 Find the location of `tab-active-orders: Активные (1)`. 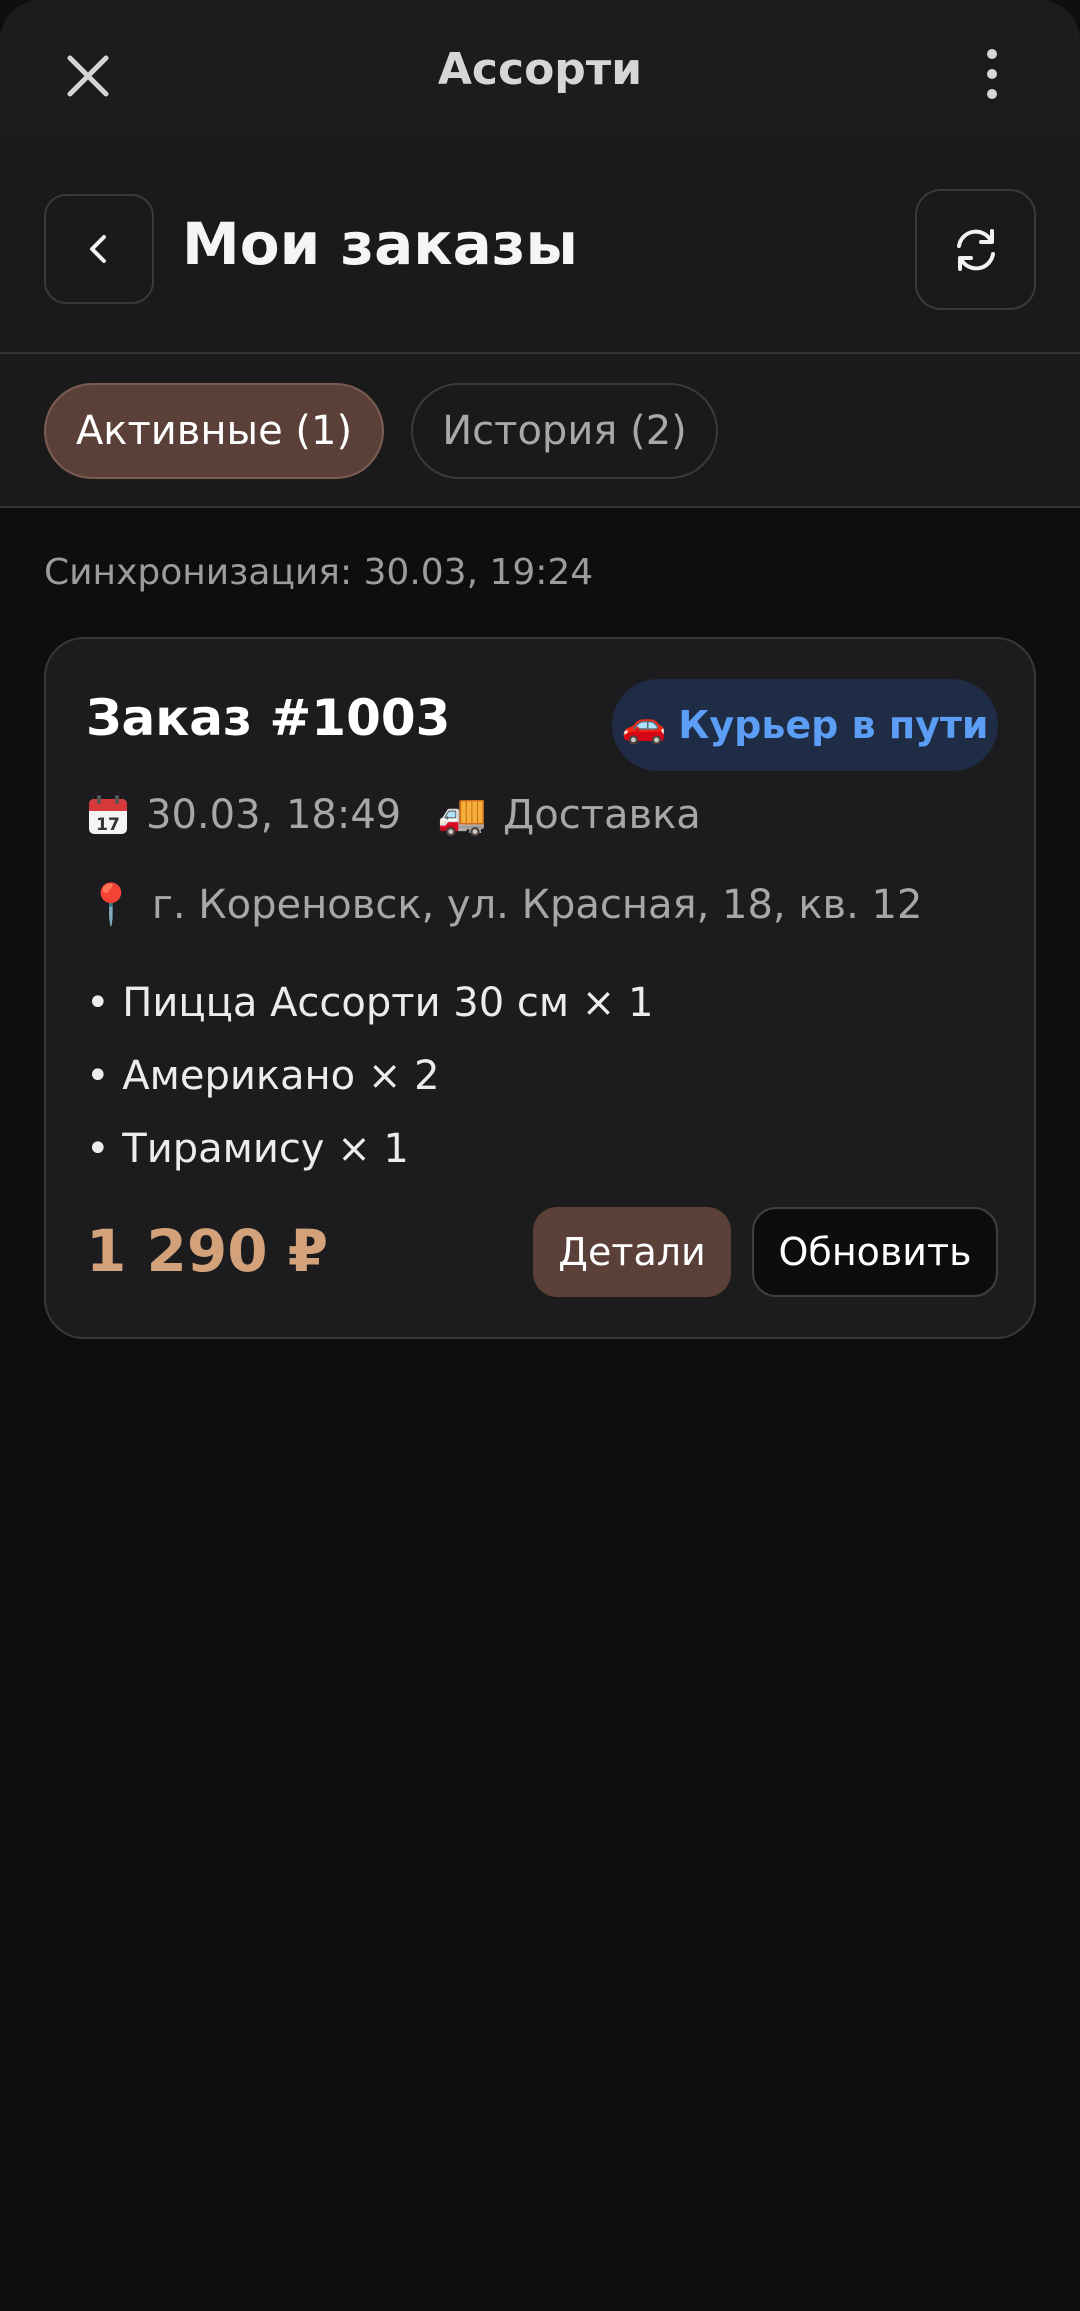

tab-active-orders: Активные (1) is located at coordinates (214, 431).